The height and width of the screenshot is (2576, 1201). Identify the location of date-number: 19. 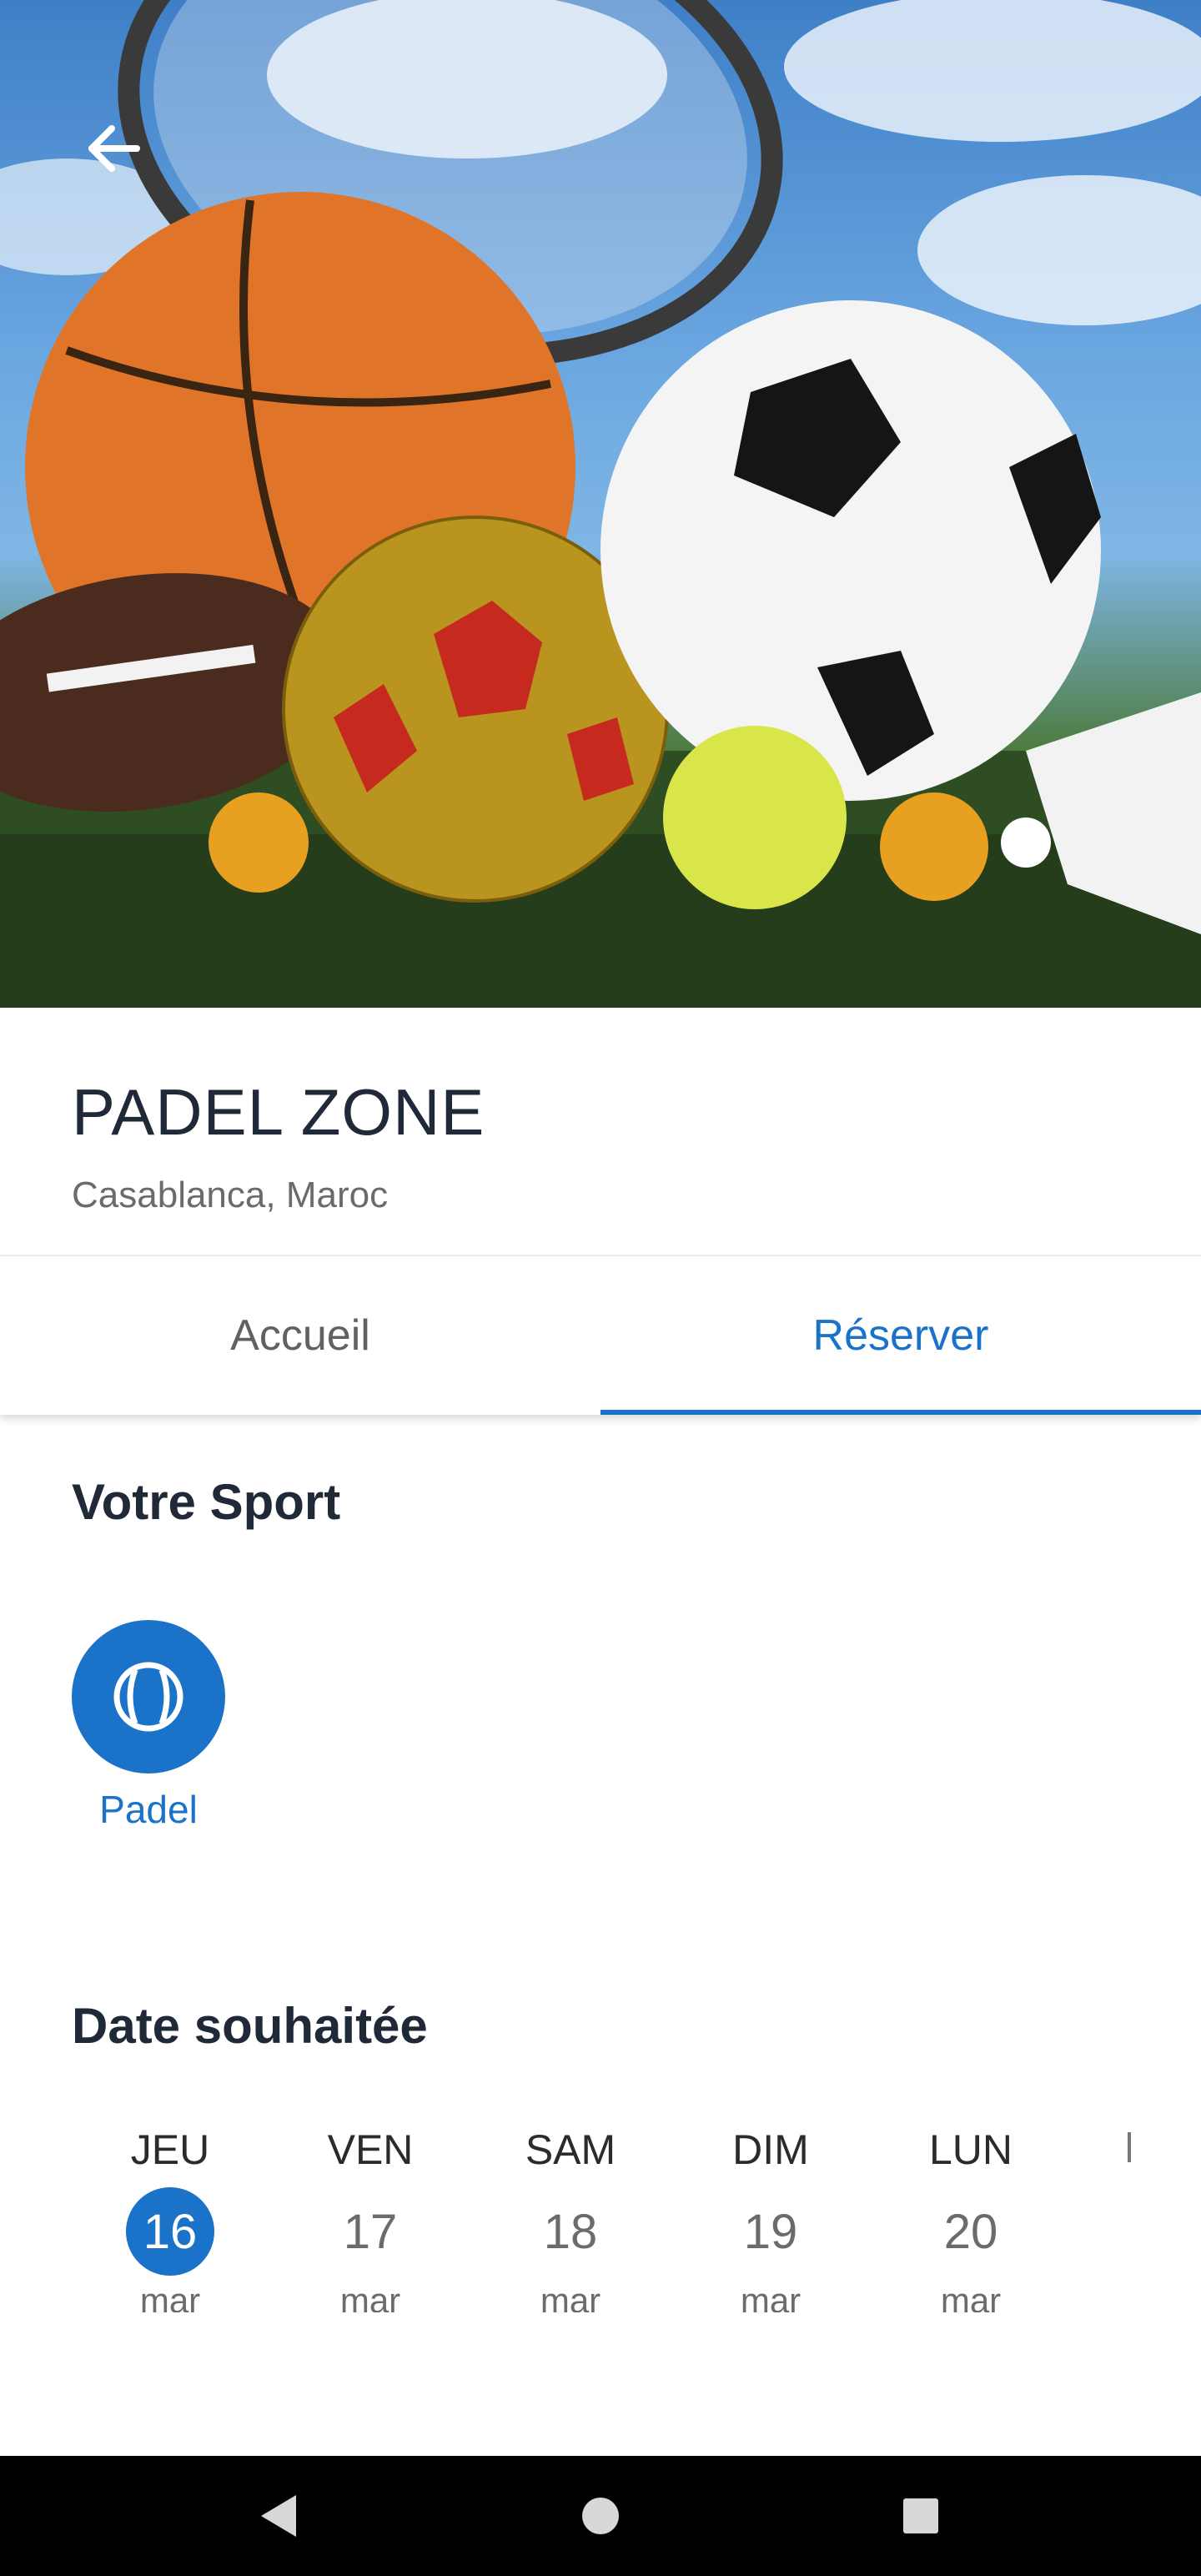
(770, 2231).